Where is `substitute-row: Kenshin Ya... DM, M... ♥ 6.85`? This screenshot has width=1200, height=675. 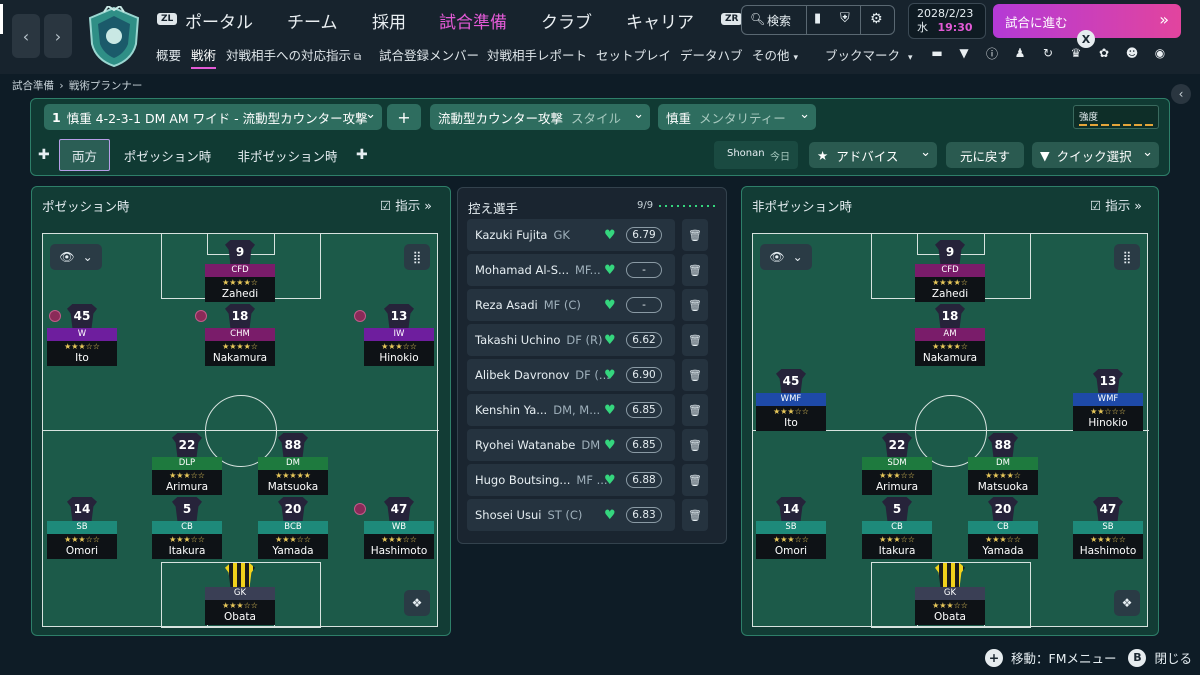 substitute-row: Kenshin Ya... DM, M... ♥ 6.85 is located at coordinates (571, 410).